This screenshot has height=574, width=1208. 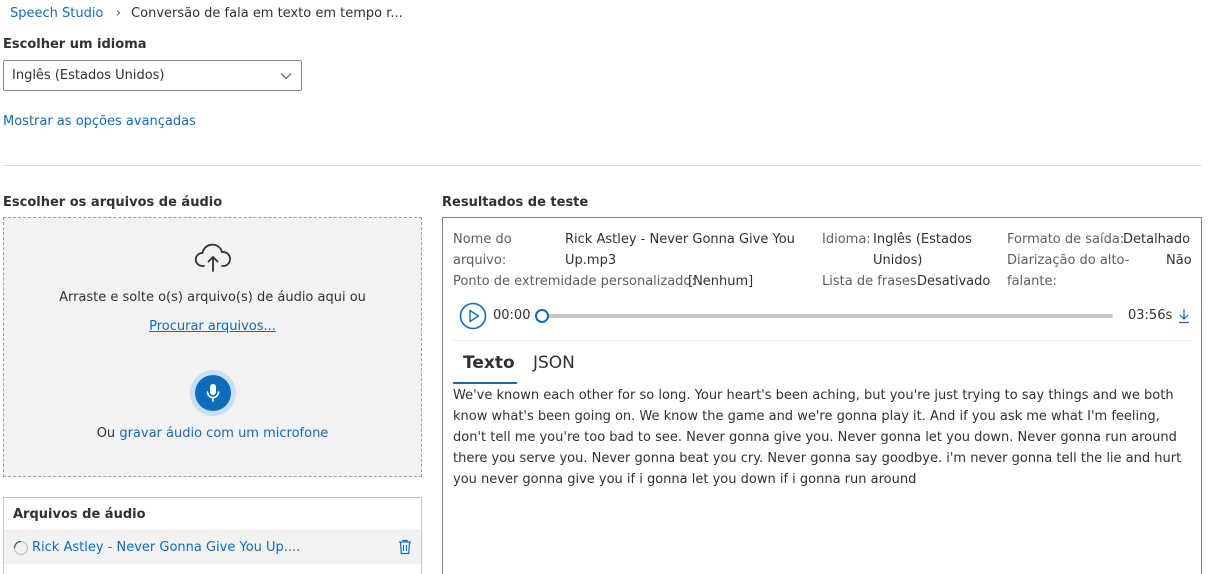 I want to click on loading-spinner-icon, so click(x=21, y=548).